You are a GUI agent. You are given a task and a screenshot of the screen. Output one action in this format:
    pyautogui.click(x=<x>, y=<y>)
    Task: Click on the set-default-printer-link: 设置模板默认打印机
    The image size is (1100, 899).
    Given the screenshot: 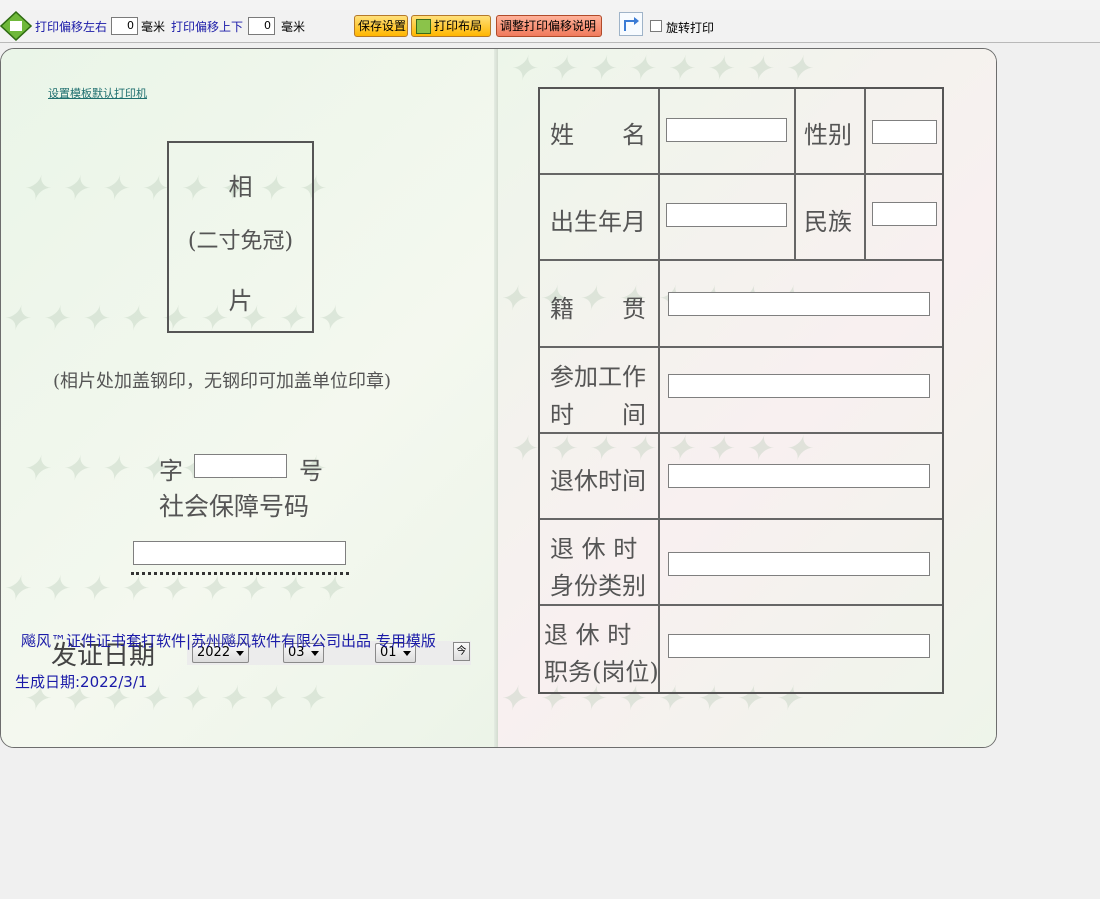 What is the action you would take?
    pyautogui.click(x=97, y=93)
    